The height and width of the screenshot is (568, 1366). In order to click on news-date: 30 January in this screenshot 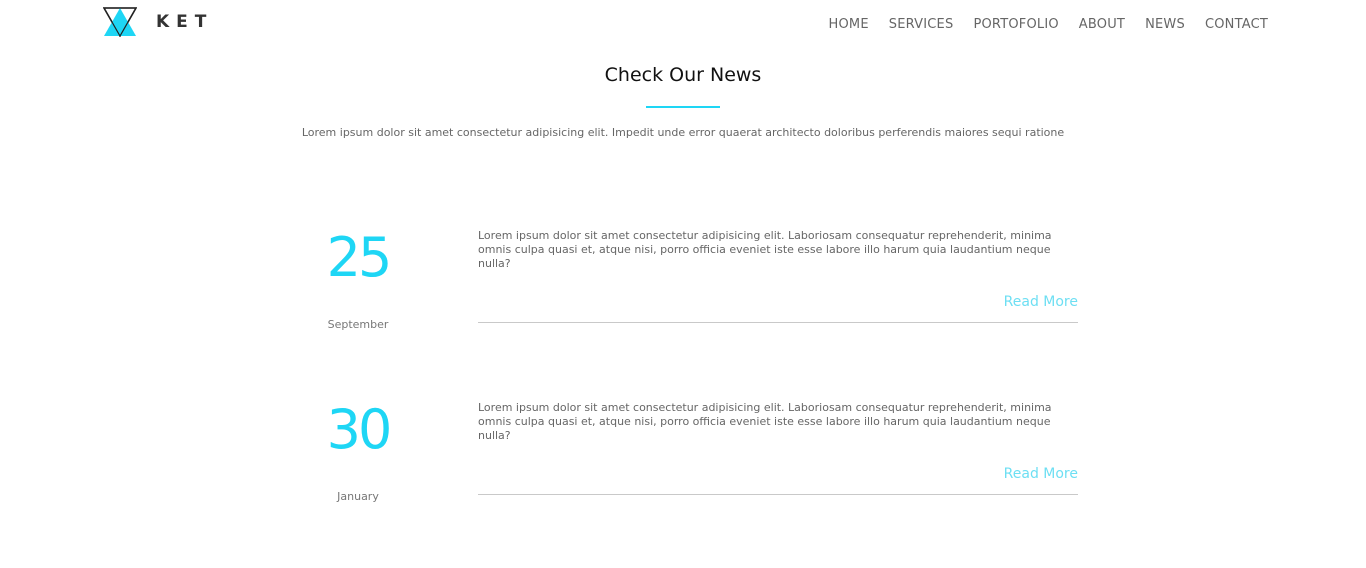, I will do `click(358, 452)`.